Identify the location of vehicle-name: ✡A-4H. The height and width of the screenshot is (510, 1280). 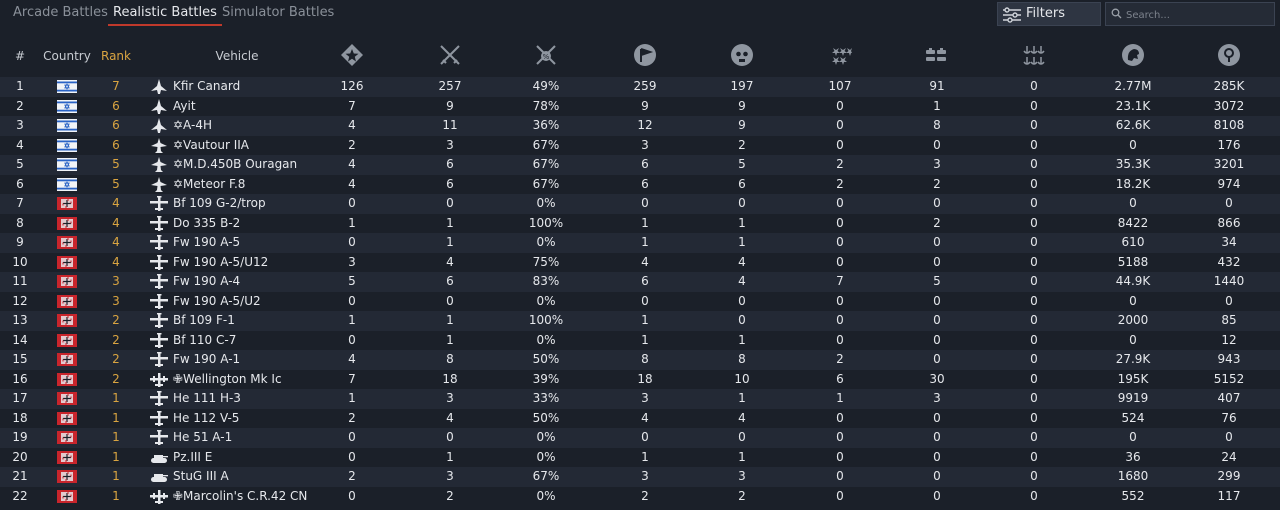
(192, 125).